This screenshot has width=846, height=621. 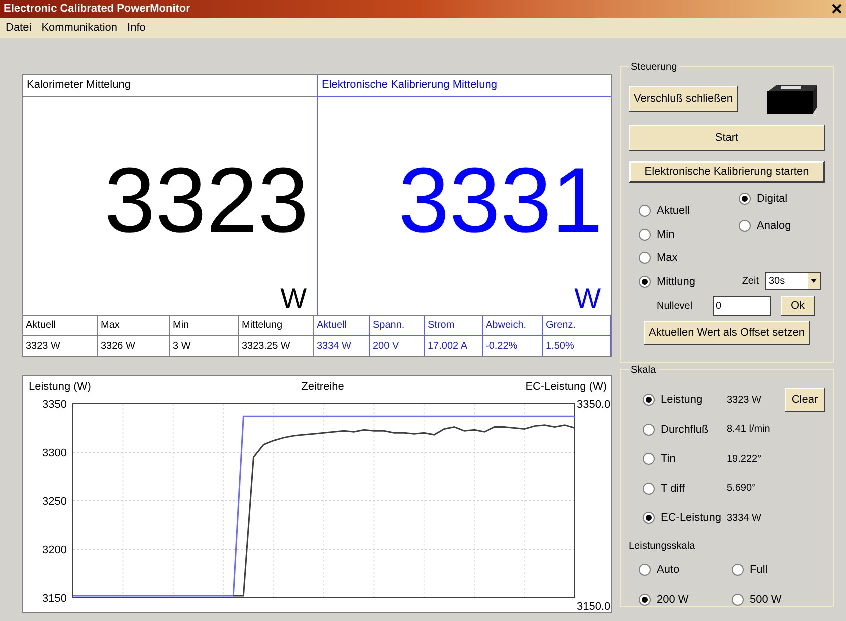 What do you see at coordinates (685, 570) in the screenshot?
I see `radio-button: Auto` at bounding box center [685, 570].